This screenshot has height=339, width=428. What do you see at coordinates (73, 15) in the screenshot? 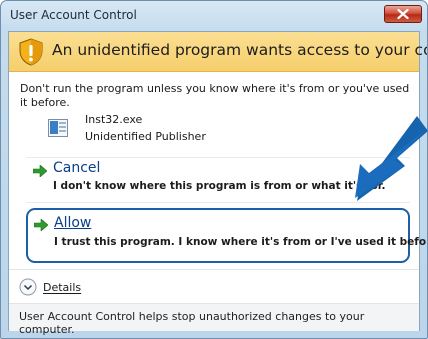
I see `window-title: User Account Control` at bounding box center [73, 15].